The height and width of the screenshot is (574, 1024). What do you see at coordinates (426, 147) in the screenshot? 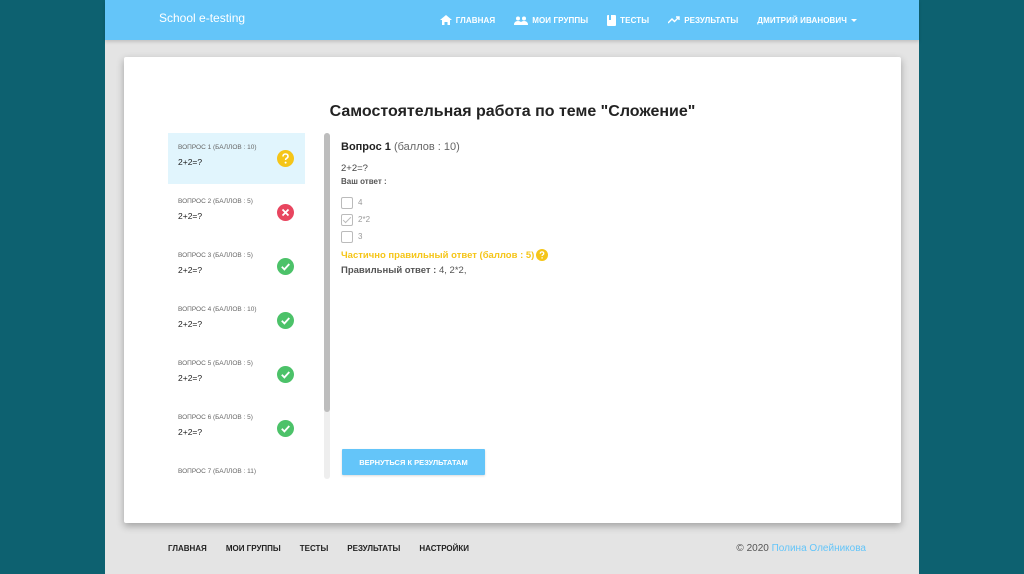
I see `question-points: (баллов : 10)` at bounding box center [426, 147].